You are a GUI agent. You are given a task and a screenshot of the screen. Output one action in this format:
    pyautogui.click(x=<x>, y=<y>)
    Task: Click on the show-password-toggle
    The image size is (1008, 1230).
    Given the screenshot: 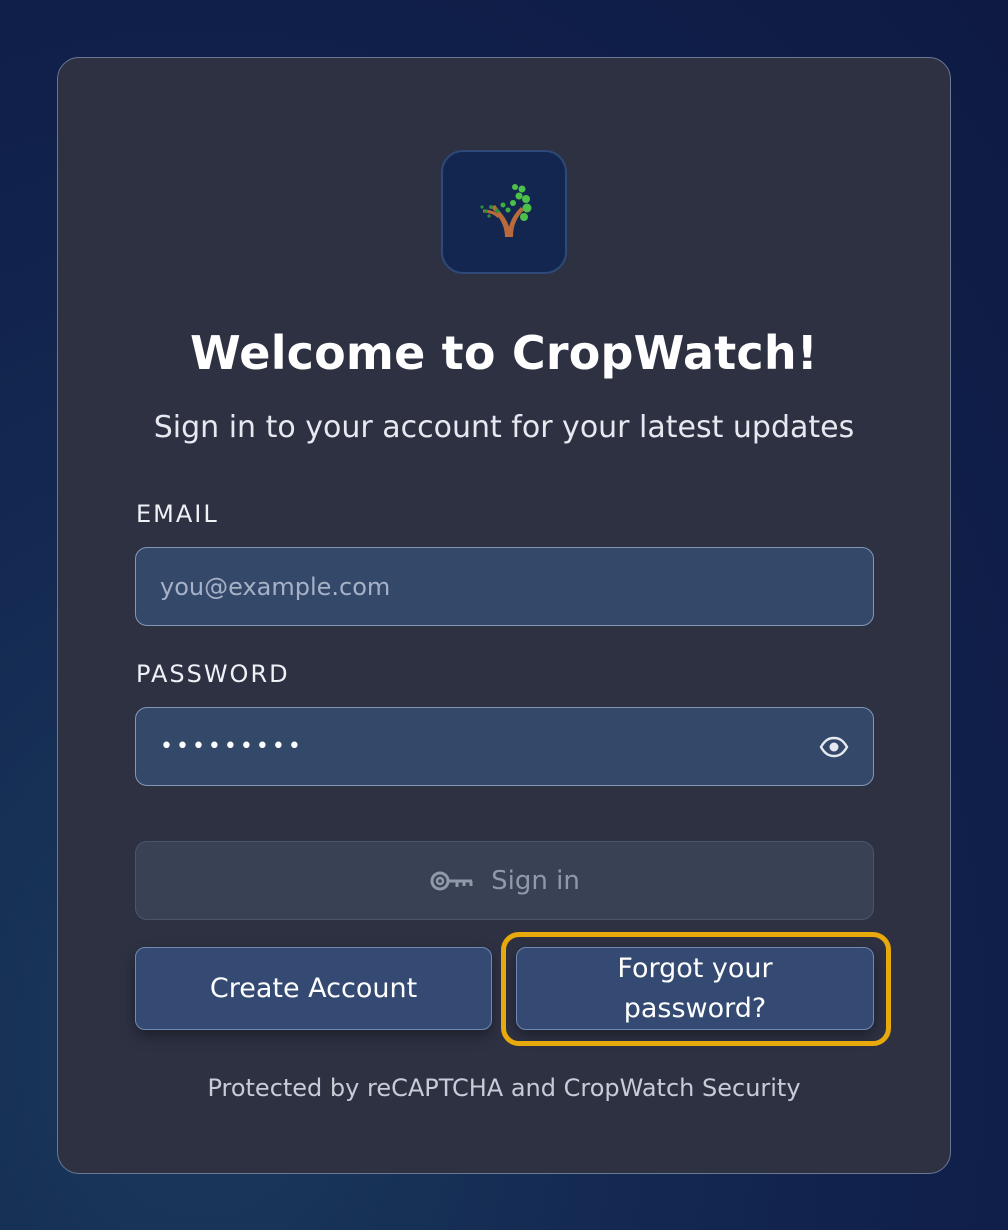 What is the action you would take?
    pyautogui.click(x=834, y=747)
    